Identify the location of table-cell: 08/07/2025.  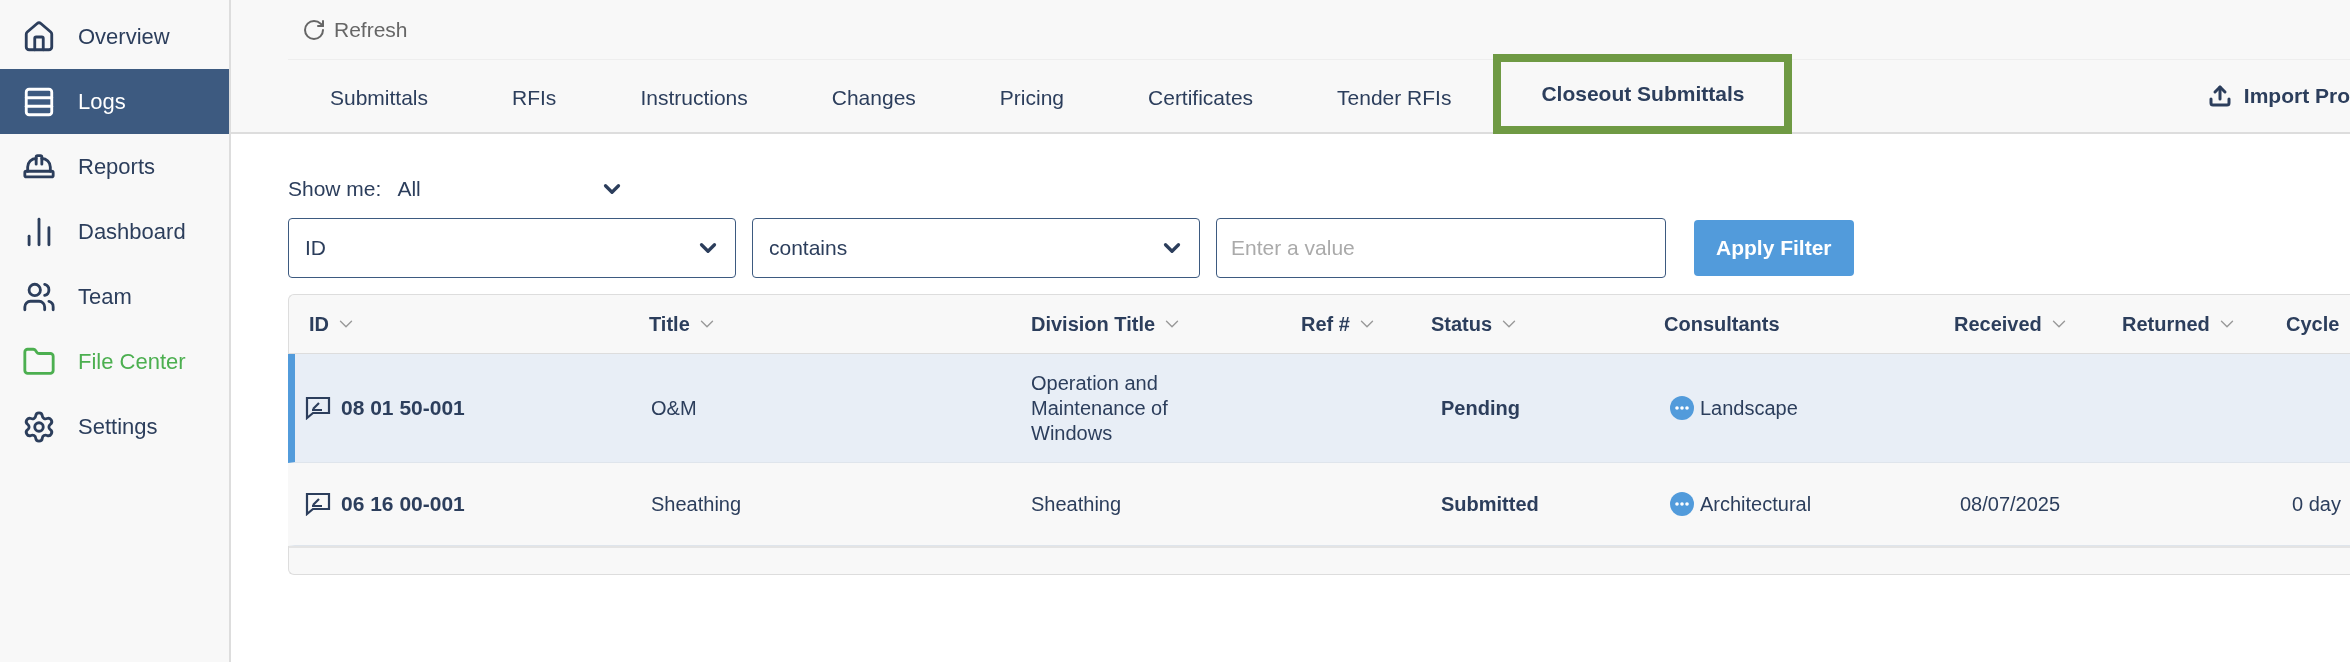
(2010, 503).